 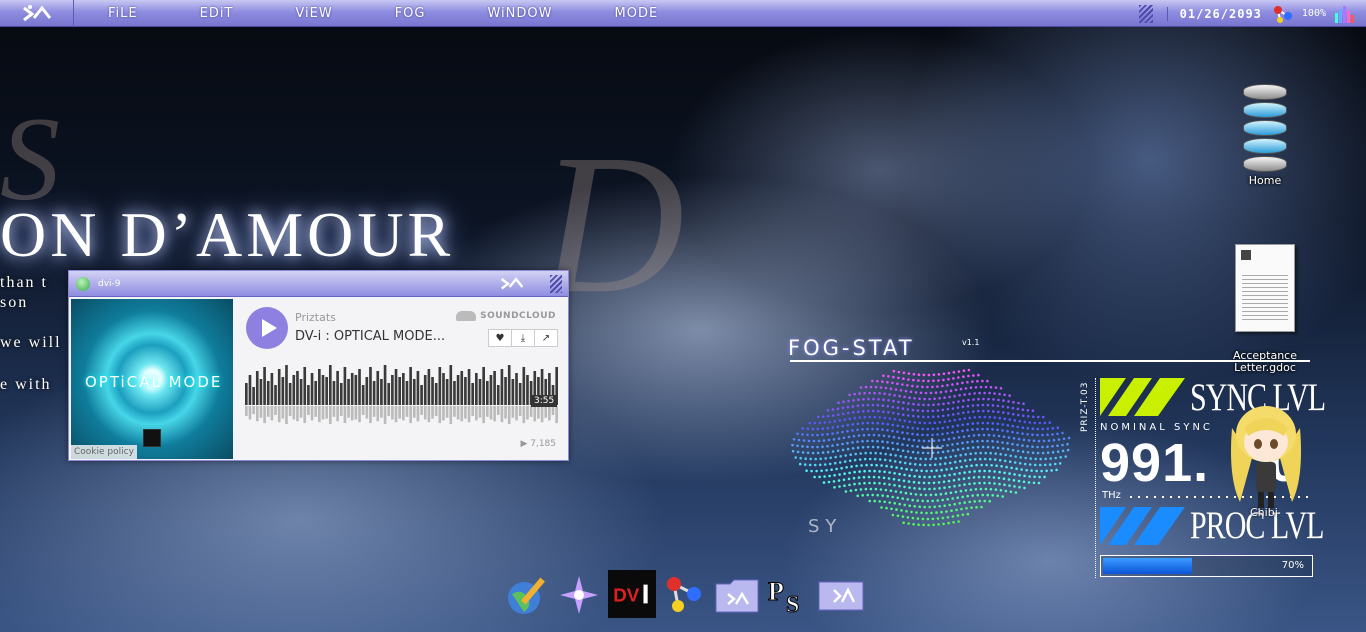 I want to click on menu-view: ViEW, so click(x=313, y=13).